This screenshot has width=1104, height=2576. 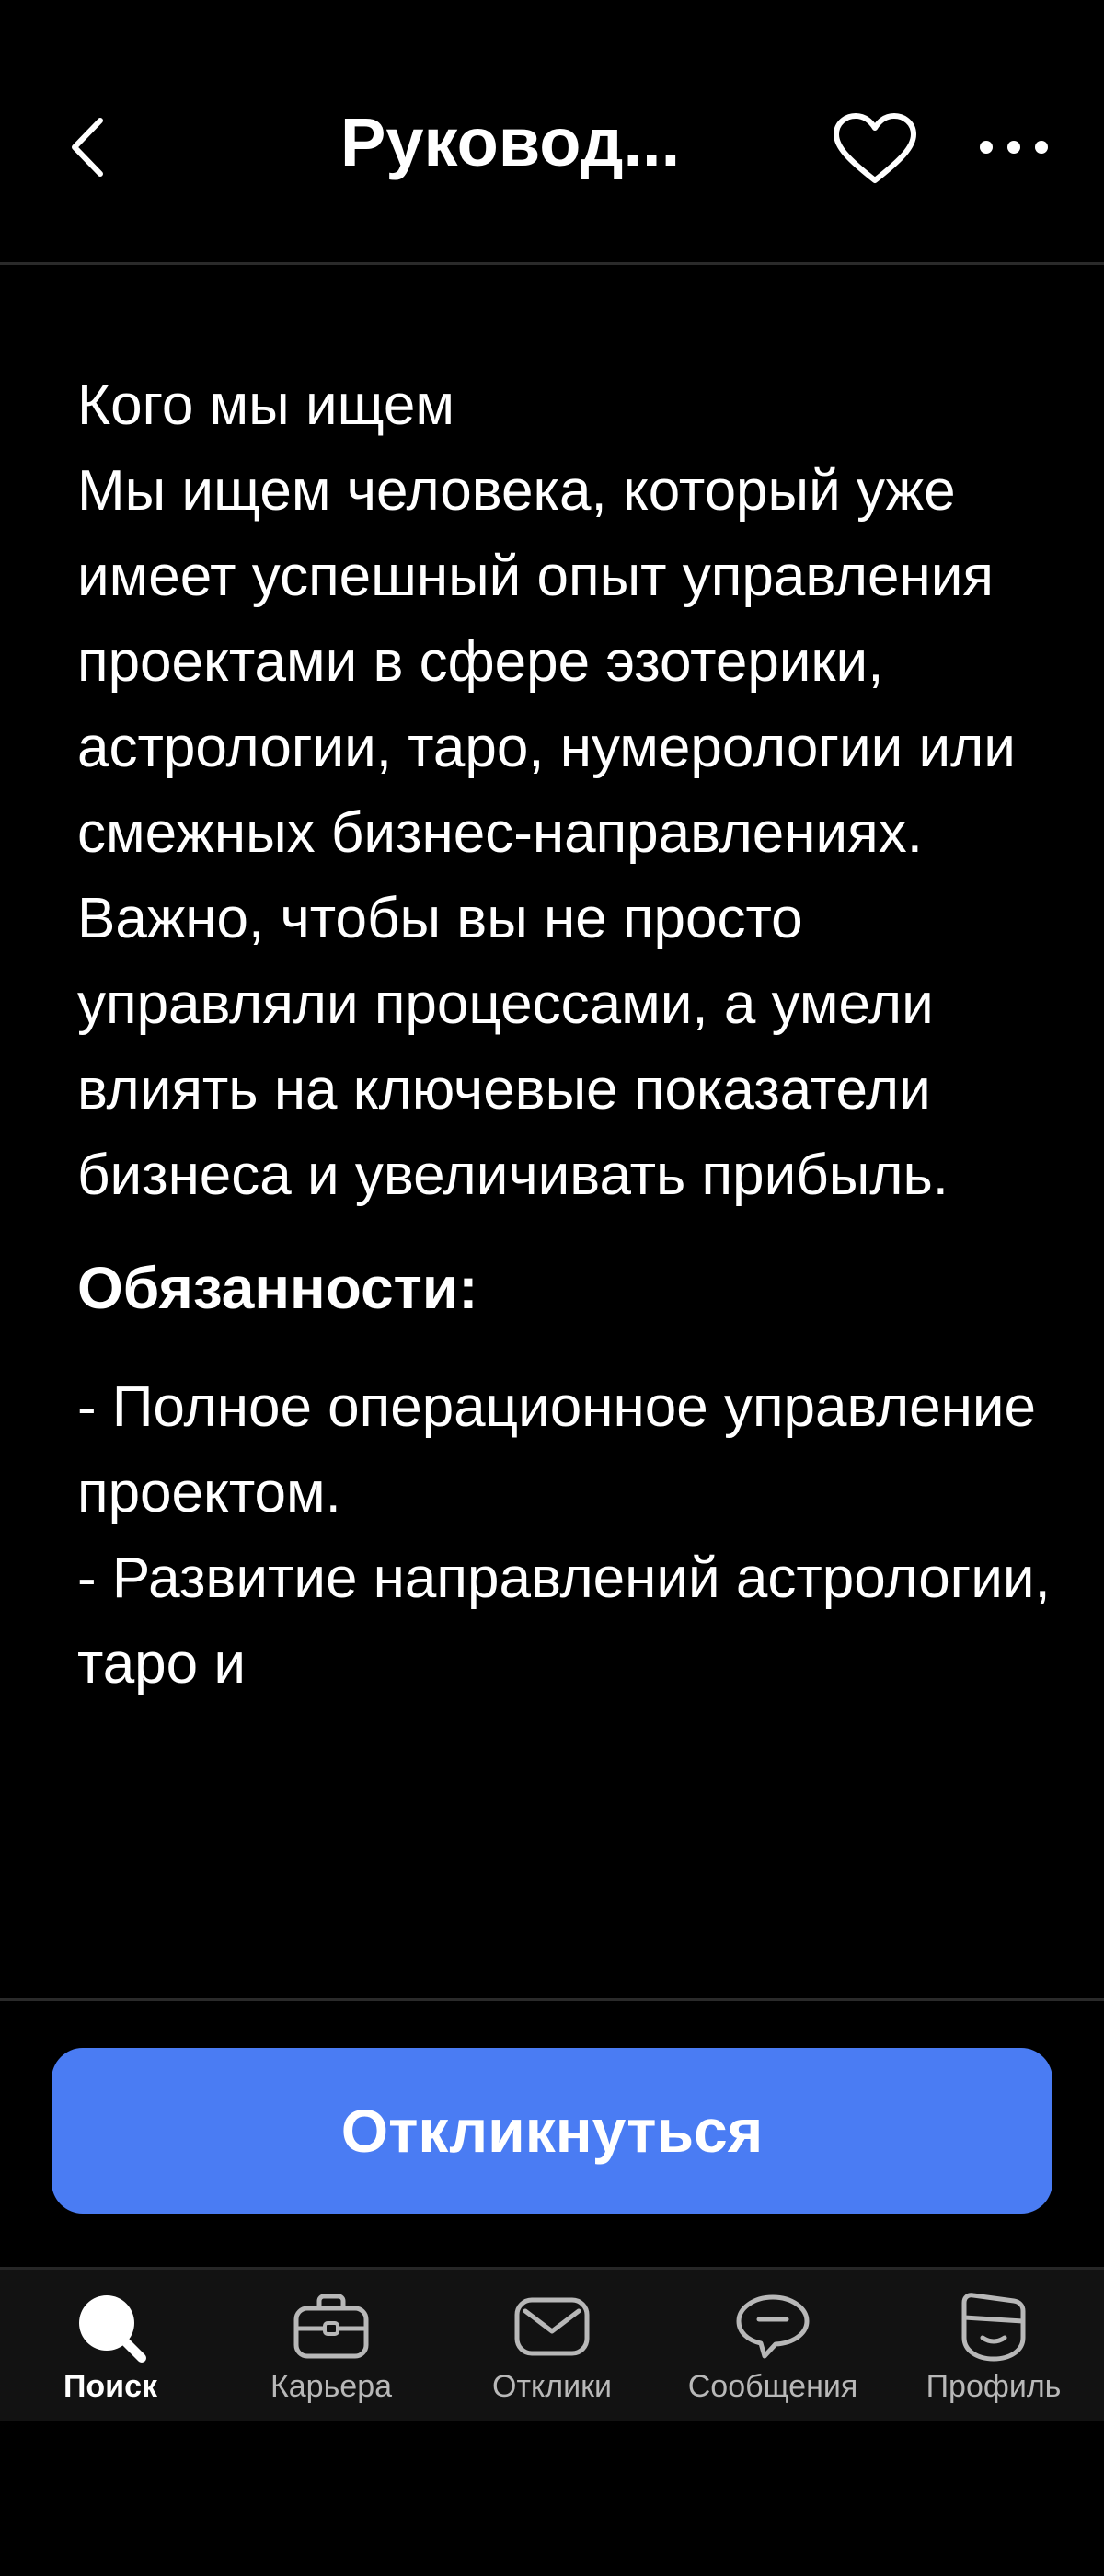 I want to click on chat-bubble-icon, so click(x=772, y=2326).